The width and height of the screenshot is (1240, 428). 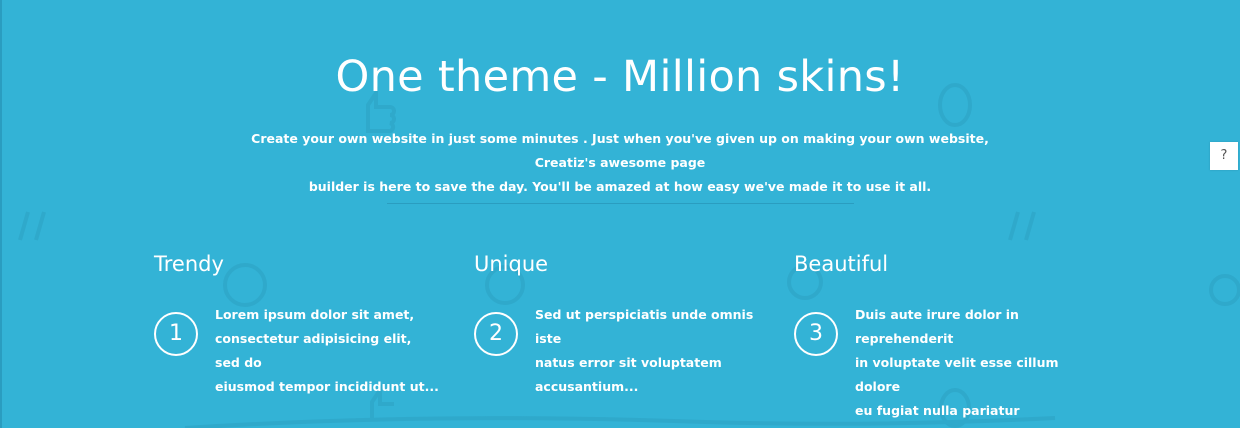 I want to click on speech-bubble-icon, so click(x=1224, y=290).